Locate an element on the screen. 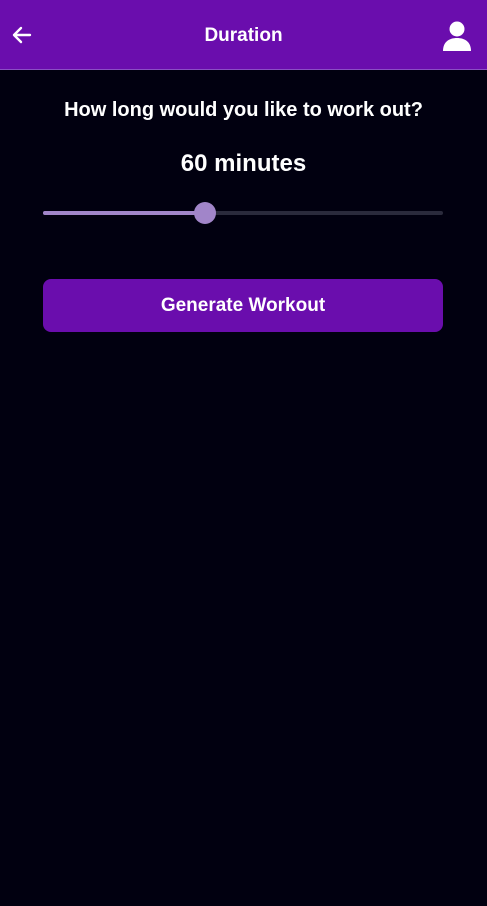 Image resolution: width=487 pixels, height=906 pixels. user-icon is located at coordinates (457, 36).